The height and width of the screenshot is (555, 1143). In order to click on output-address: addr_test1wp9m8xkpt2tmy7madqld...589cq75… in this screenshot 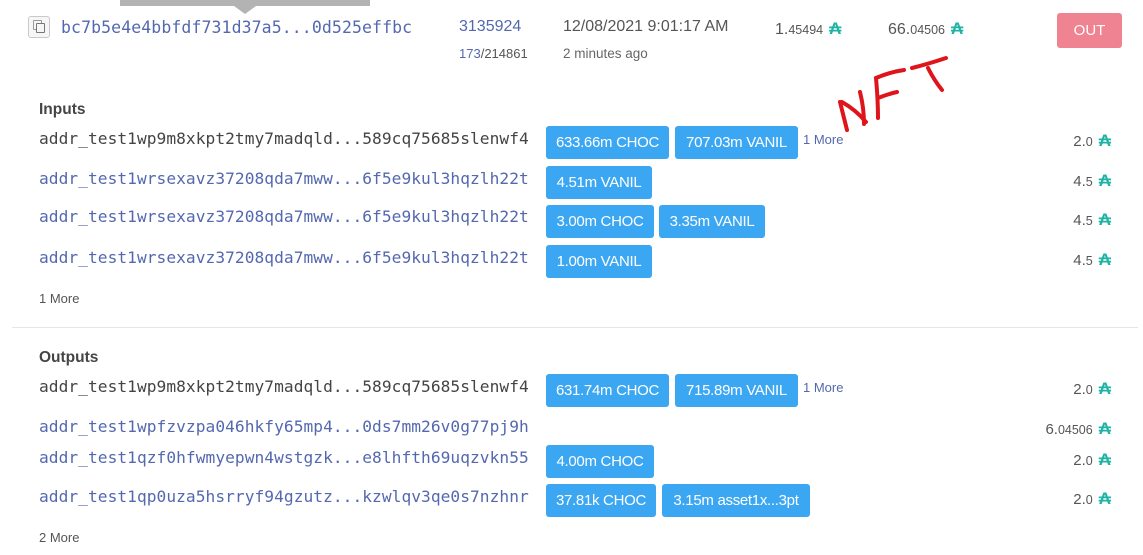, I will do `click(284, 386)`.